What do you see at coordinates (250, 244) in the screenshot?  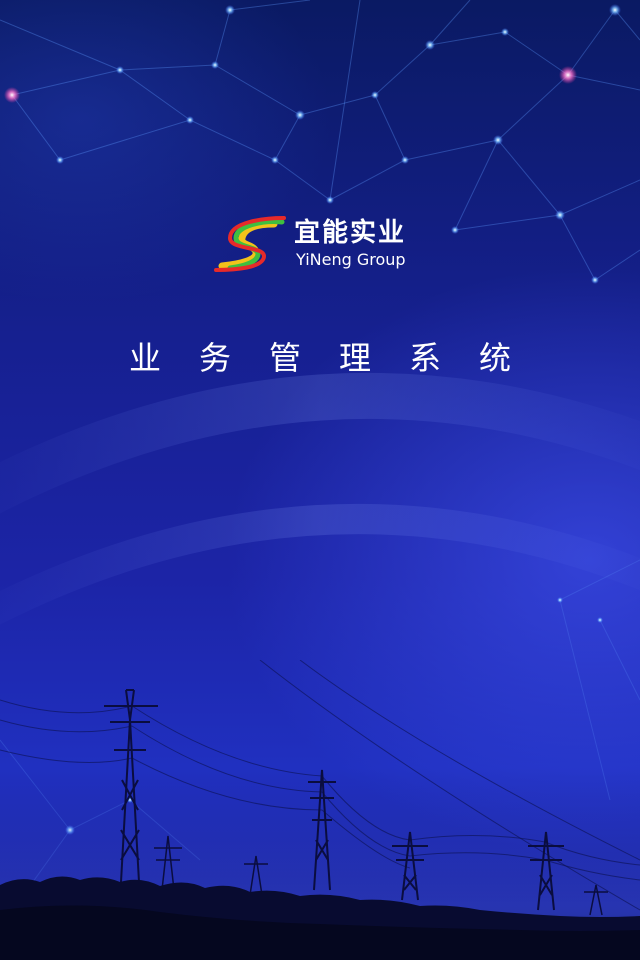 I see `yineng-logo-icon` at bounding box center [250, 244].